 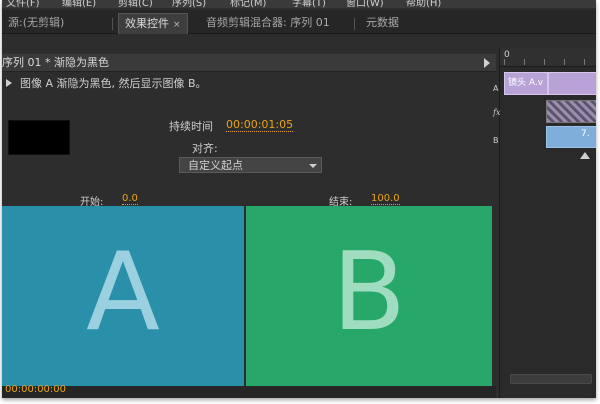 I want to click on menu-clip: 剪辑(C), so click(x=135, y=4).